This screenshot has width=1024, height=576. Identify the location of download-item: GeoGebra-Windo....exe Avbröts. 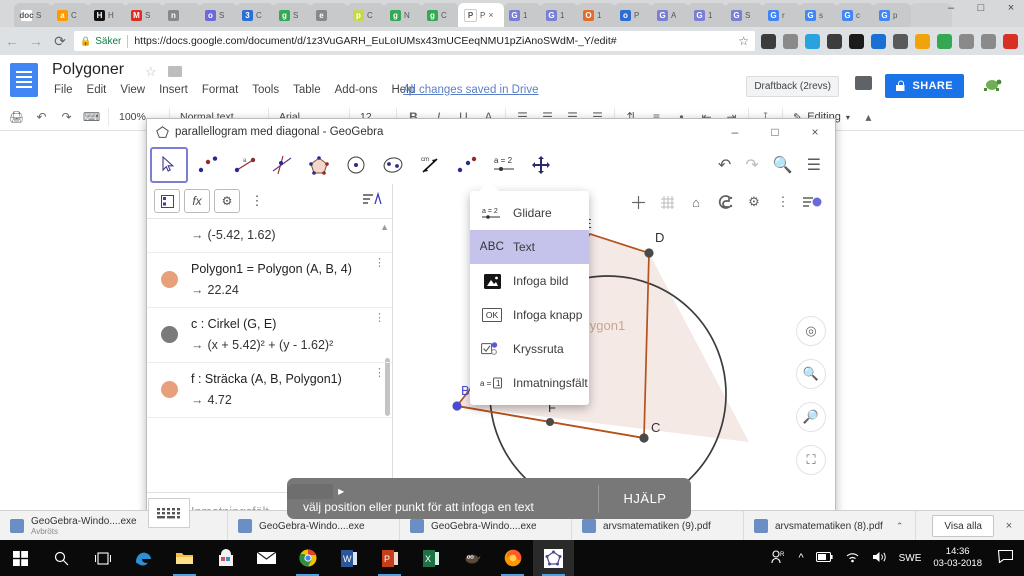
(114, 526).